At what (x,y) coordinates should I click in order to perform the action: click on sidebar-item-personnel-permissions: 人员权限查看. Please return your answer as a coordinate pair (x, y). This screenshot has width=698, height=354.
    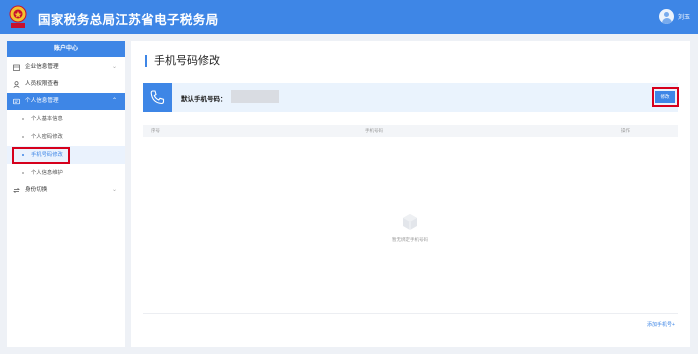
    Looking at the image, I should click on (66, 84).